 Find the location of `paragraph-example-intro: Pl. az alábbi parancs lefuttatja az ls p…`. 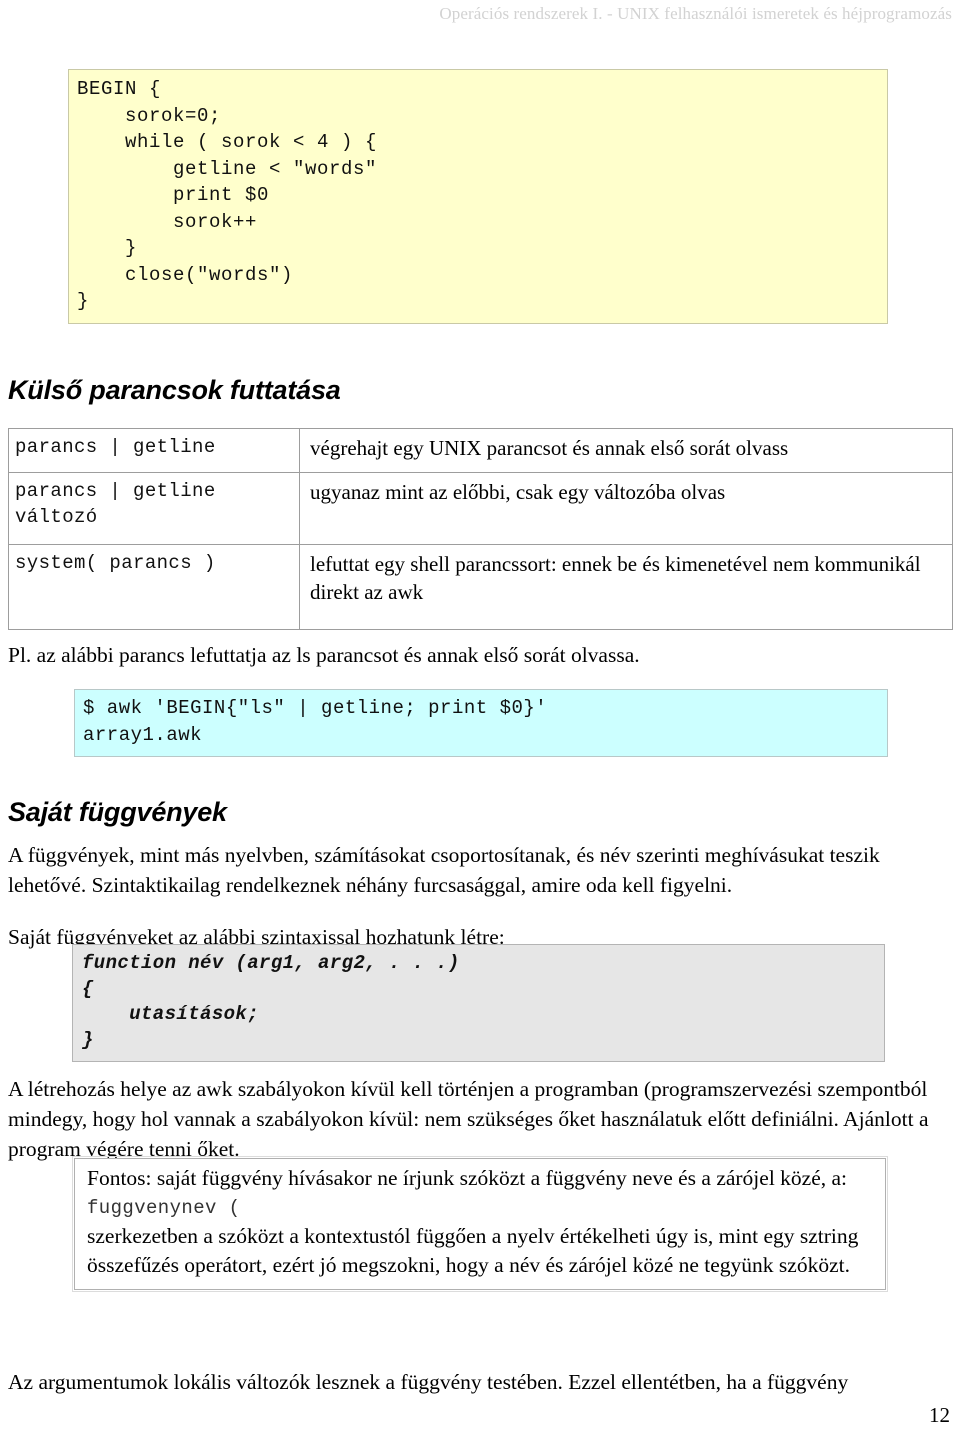

paragraph-example-intro: Pl. az alábbi parancs lefuttatja az ls p… is located at coordinates (324, 654).